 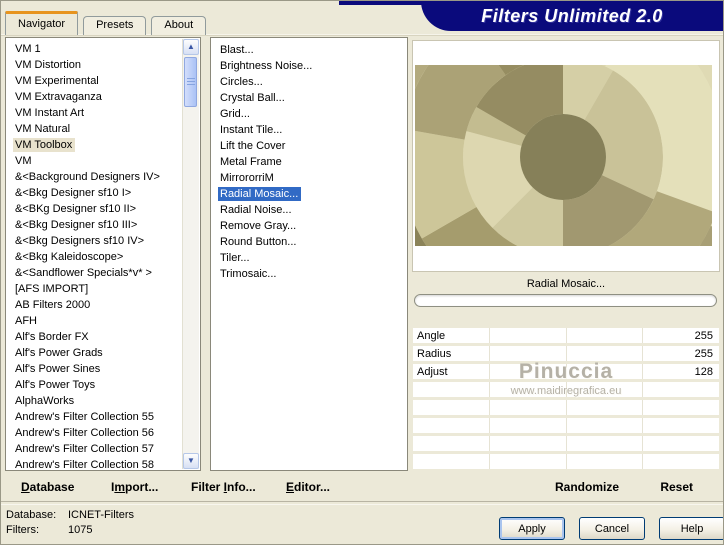 I want to click on scroll-down-icon: ▼, so click(x=191, y=461).